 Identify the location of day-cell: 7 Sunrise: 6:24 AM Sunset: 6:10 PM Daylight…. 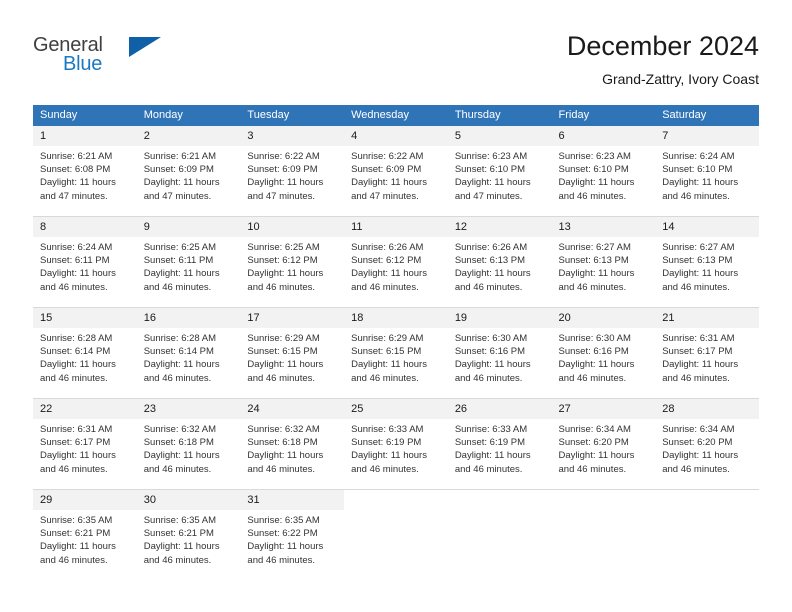
(707, 171).